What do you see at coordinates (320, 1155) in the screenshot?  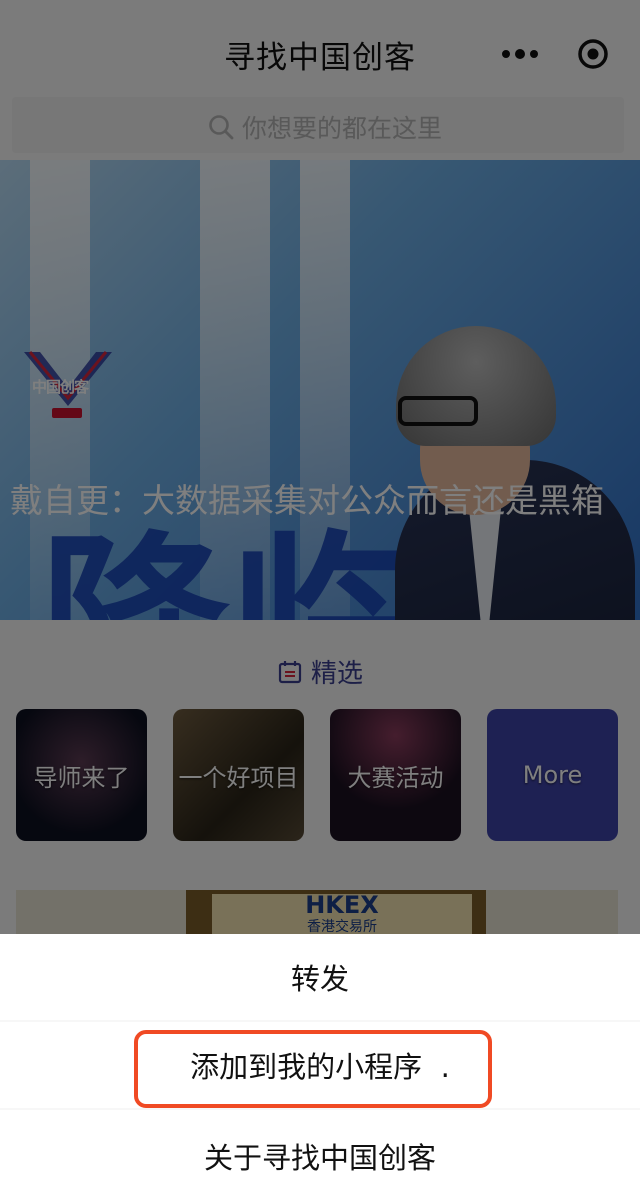 I see `action-about: 关于寻找中国创客` at bounding box center [320, 1155].